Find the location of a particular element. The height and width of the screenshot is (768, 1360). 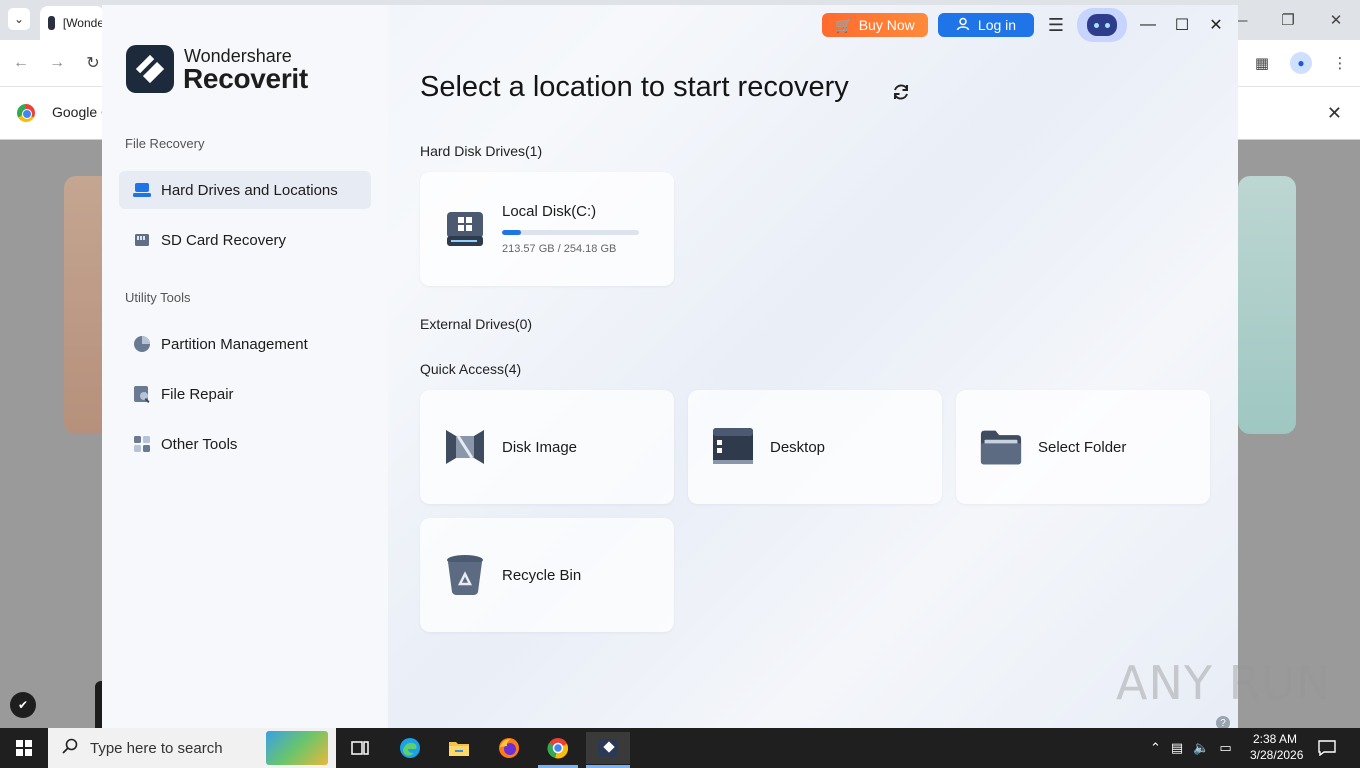

profile-avatar-icon: ● is located at coordinates (1301, 63).